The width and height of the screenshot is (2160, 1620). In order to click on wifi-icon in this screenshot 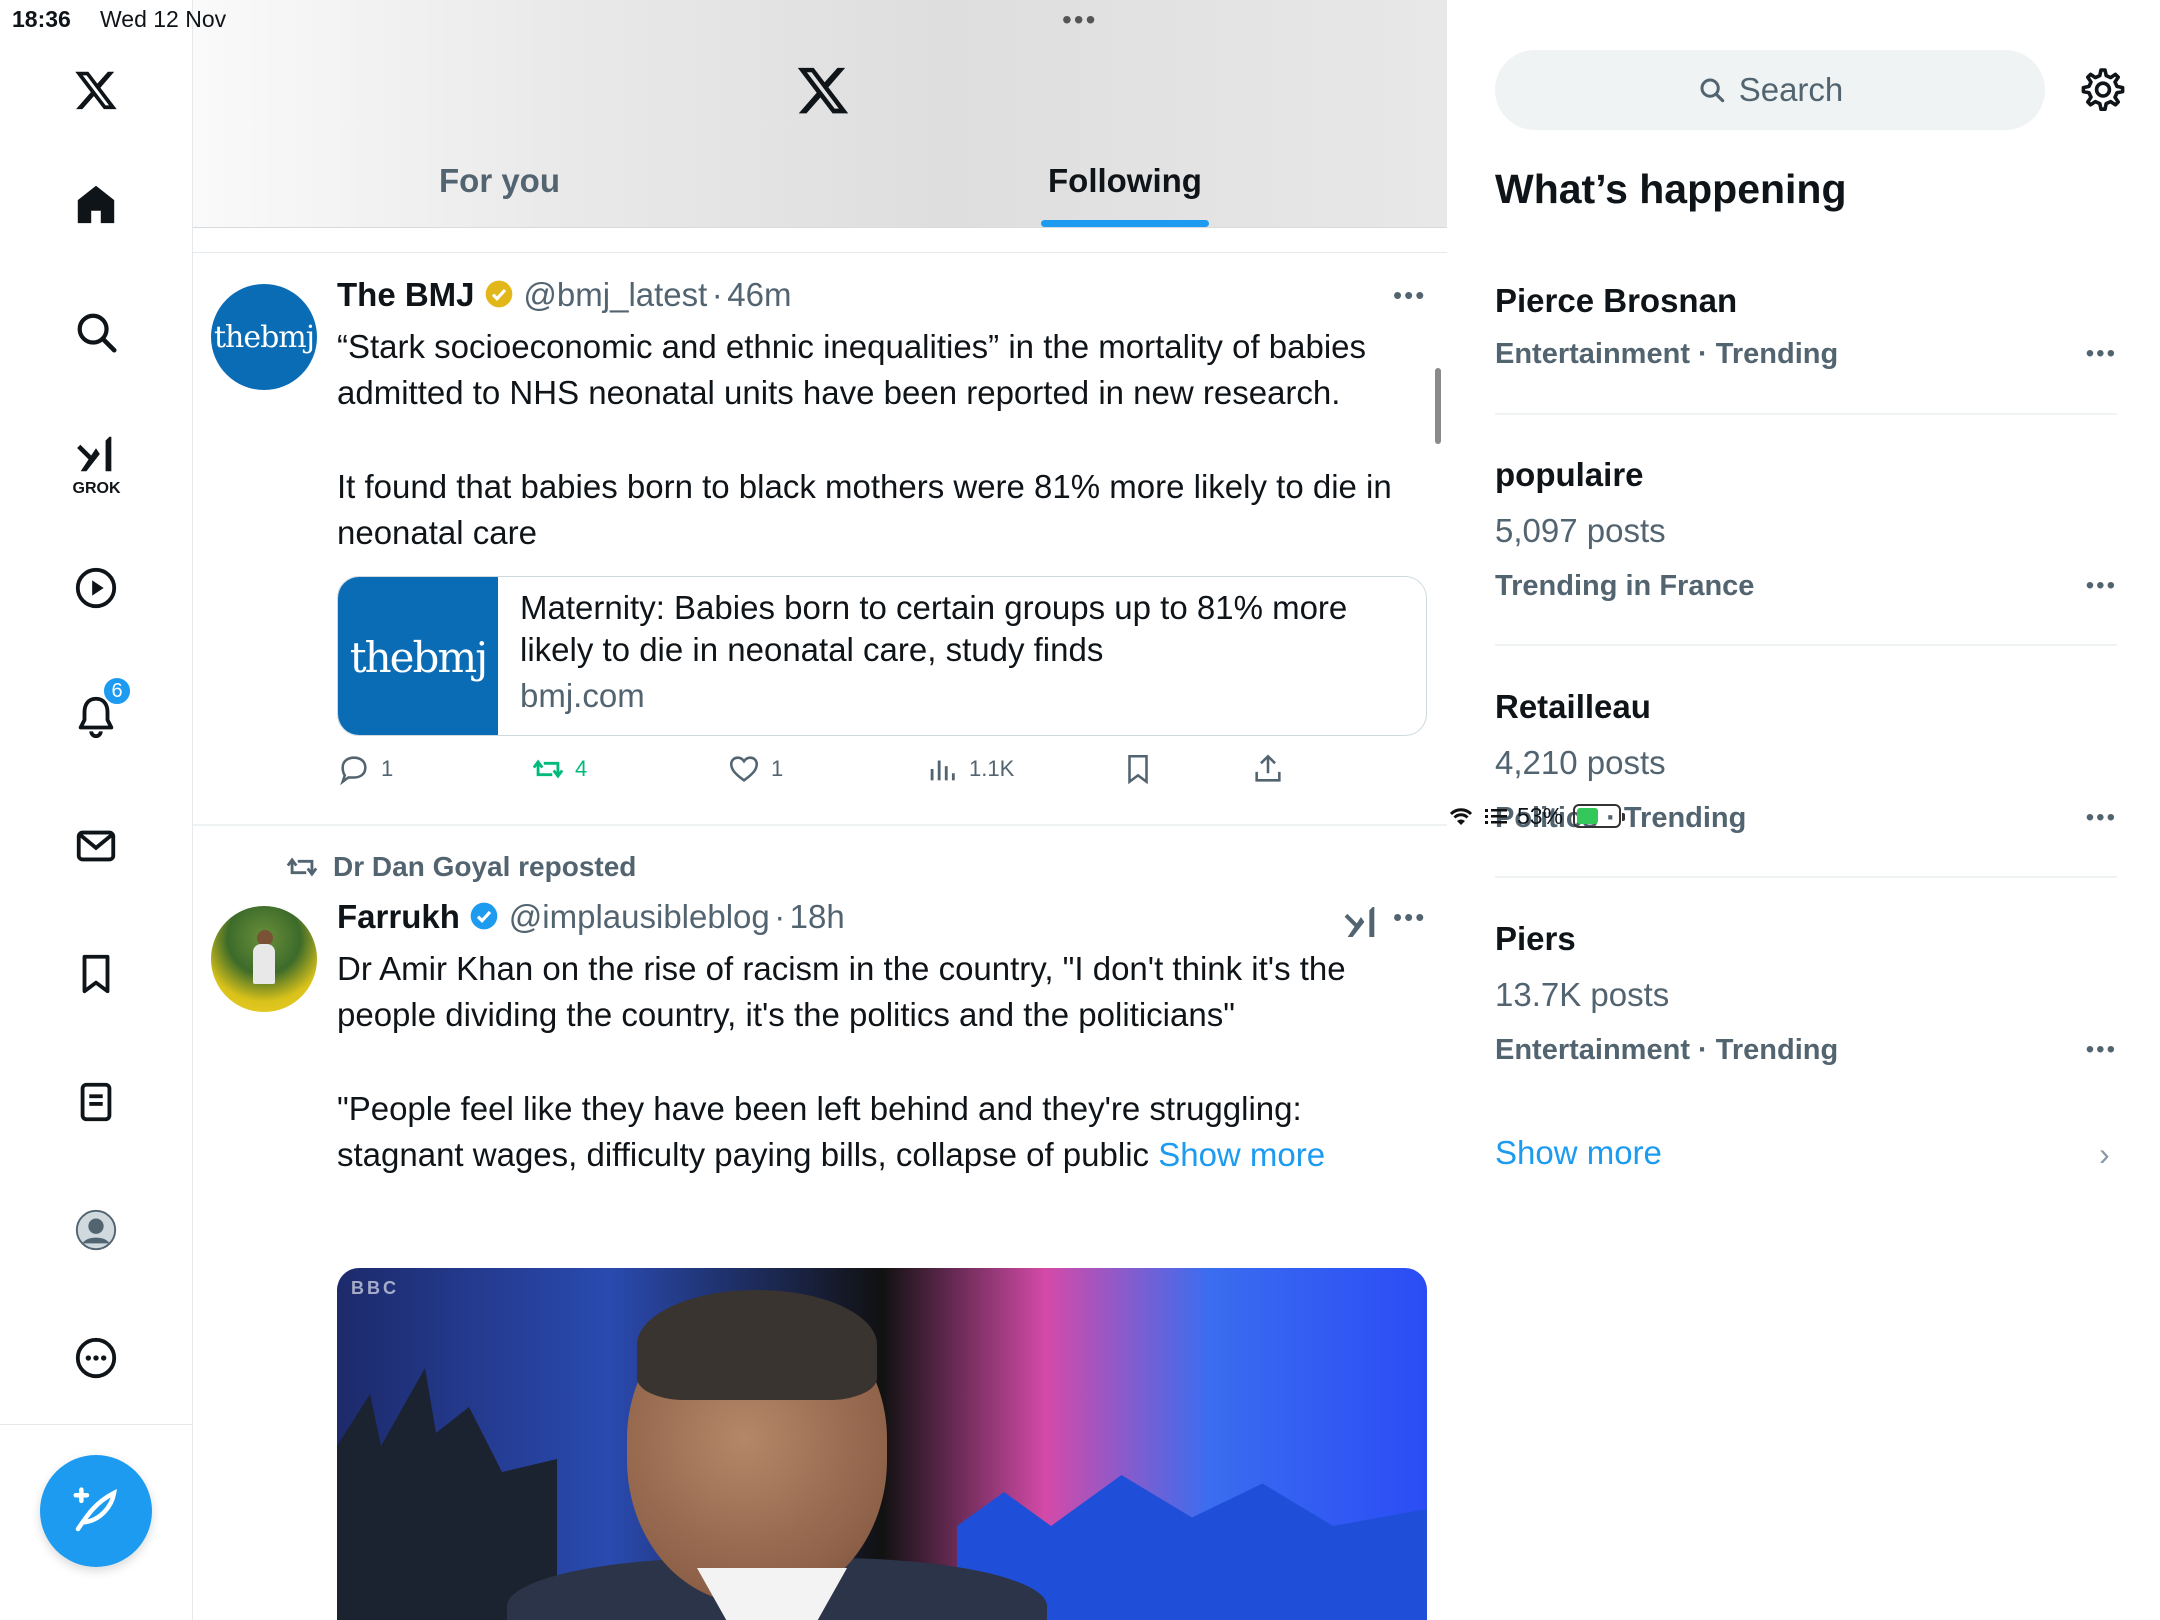, I will do `click(1461, 816)`.